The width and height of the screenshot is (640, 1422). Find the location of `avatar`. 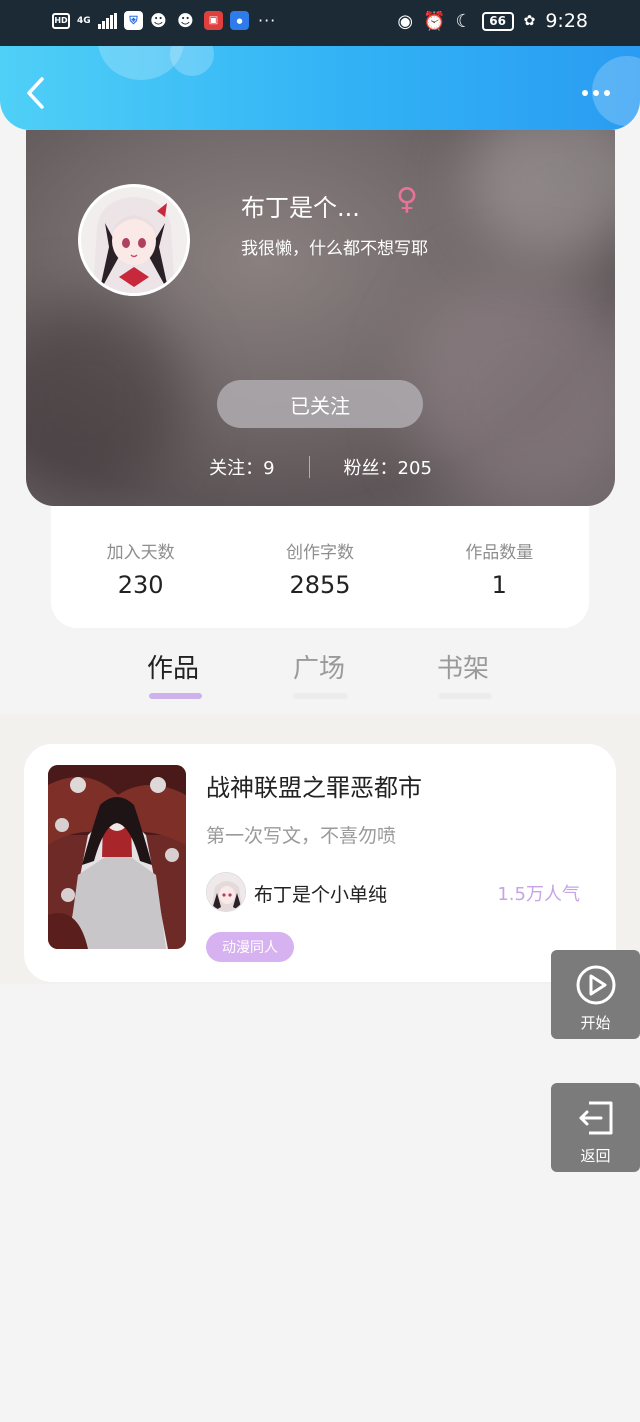

avatar is located at coordinates (134, 240).